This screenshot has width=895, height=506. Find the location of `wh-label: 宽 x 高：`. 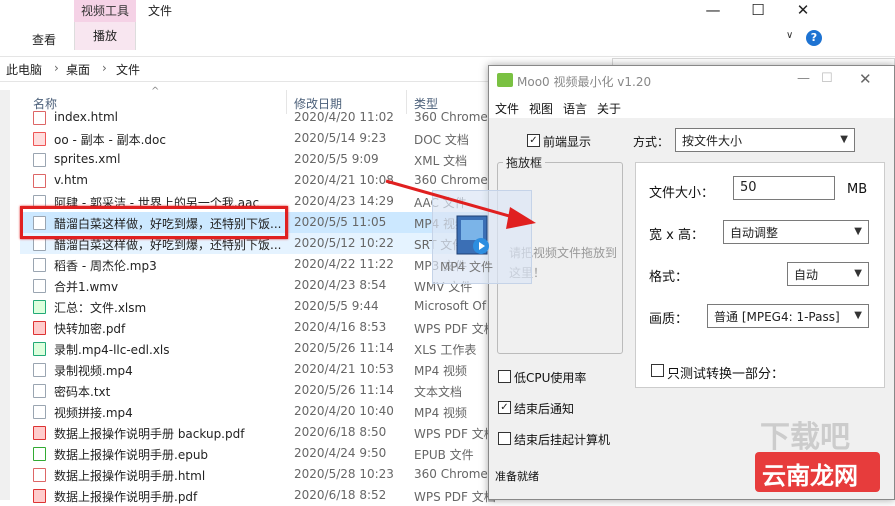

wh-label: 宽 x 高： is located at coordinates (676, 235).